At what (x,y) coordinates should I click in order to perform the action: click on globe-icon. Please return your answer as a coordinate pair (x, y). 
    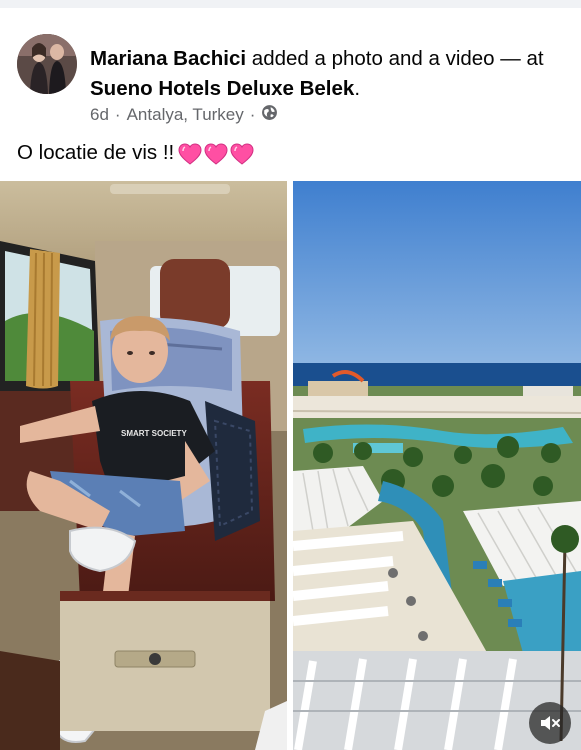
    Looking at the image, I should click on (269, 115).